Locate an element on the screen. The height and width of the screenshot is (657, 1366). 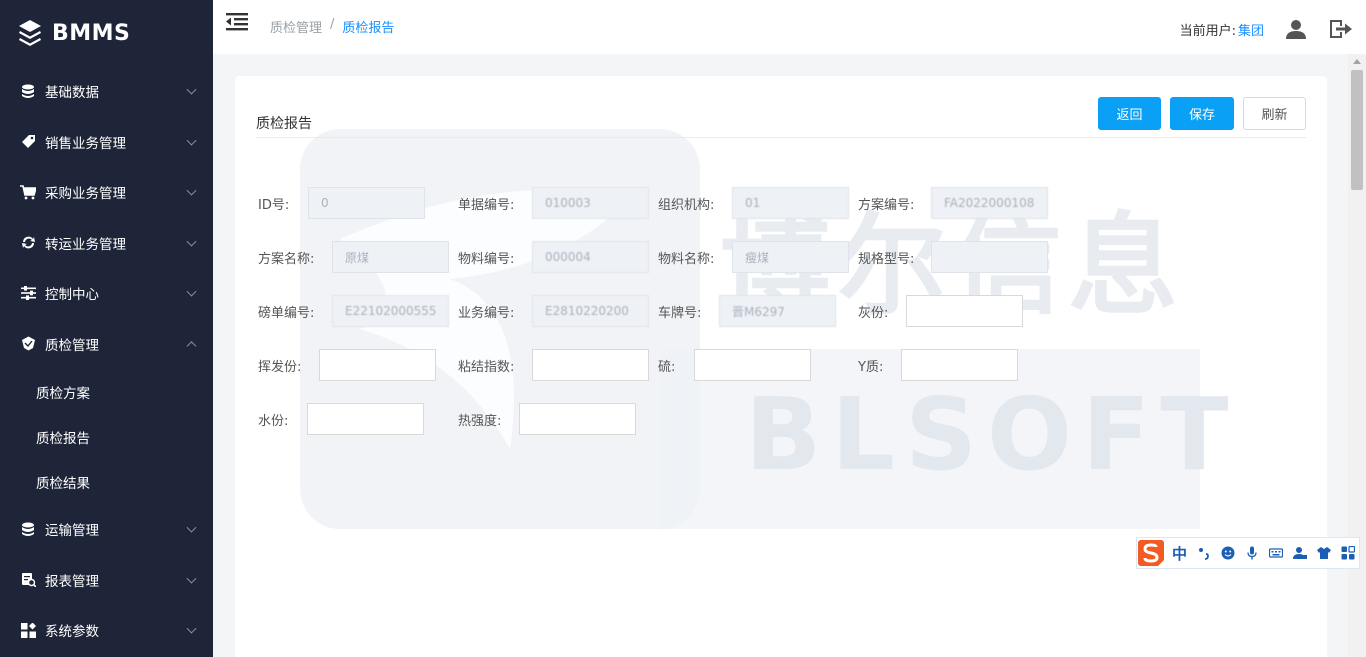
id-field: 0 is located at coordinates (366, 203).